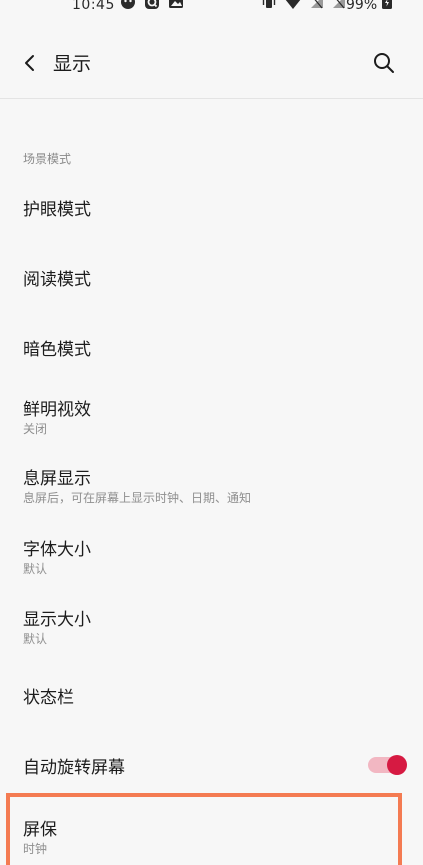  What do you see at coordinates (35, 849) in the screenshot?
I see `setting-item-subtitle: 时钟` at bounding box center [35, 849].